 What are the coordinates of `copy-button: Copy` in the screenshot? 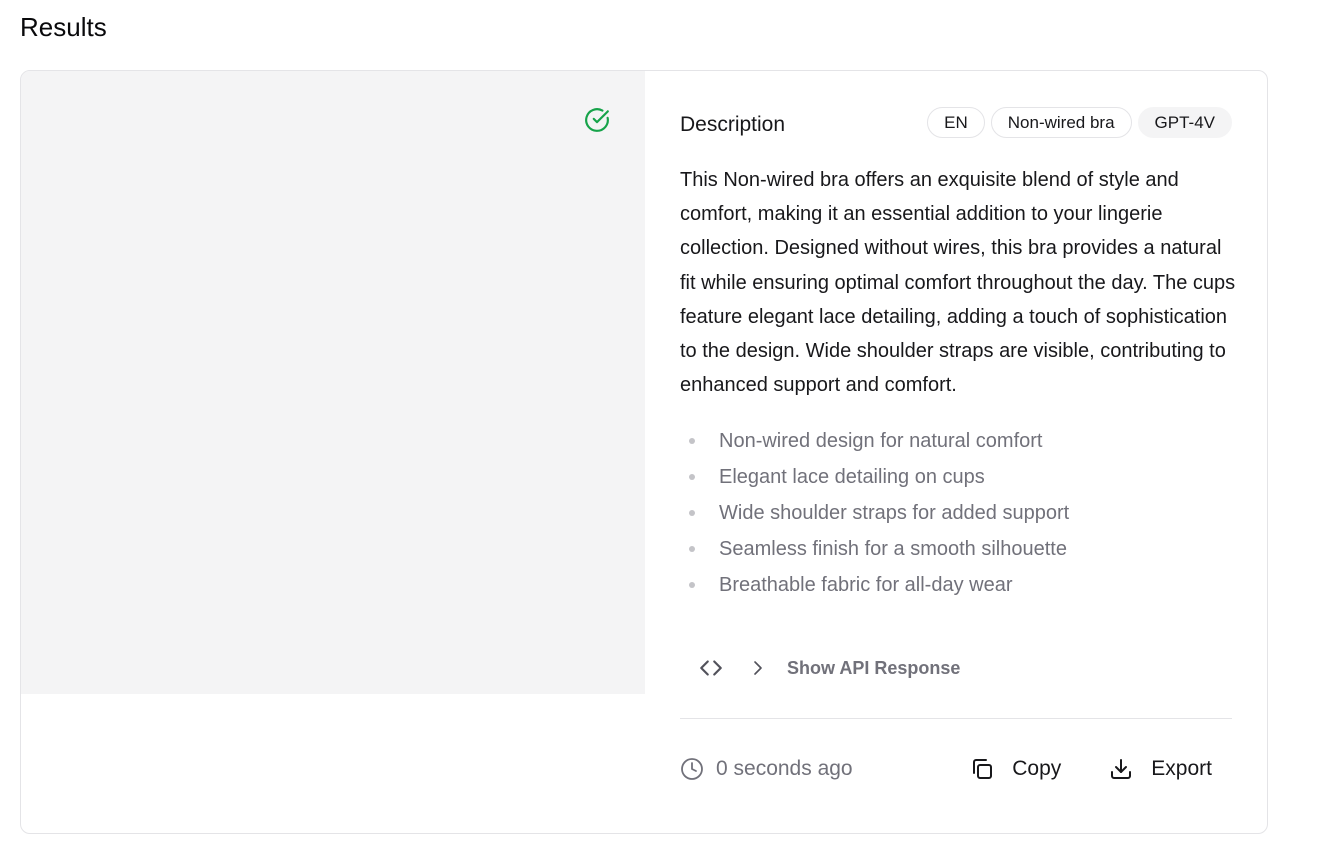 It's located at (1015, 769).